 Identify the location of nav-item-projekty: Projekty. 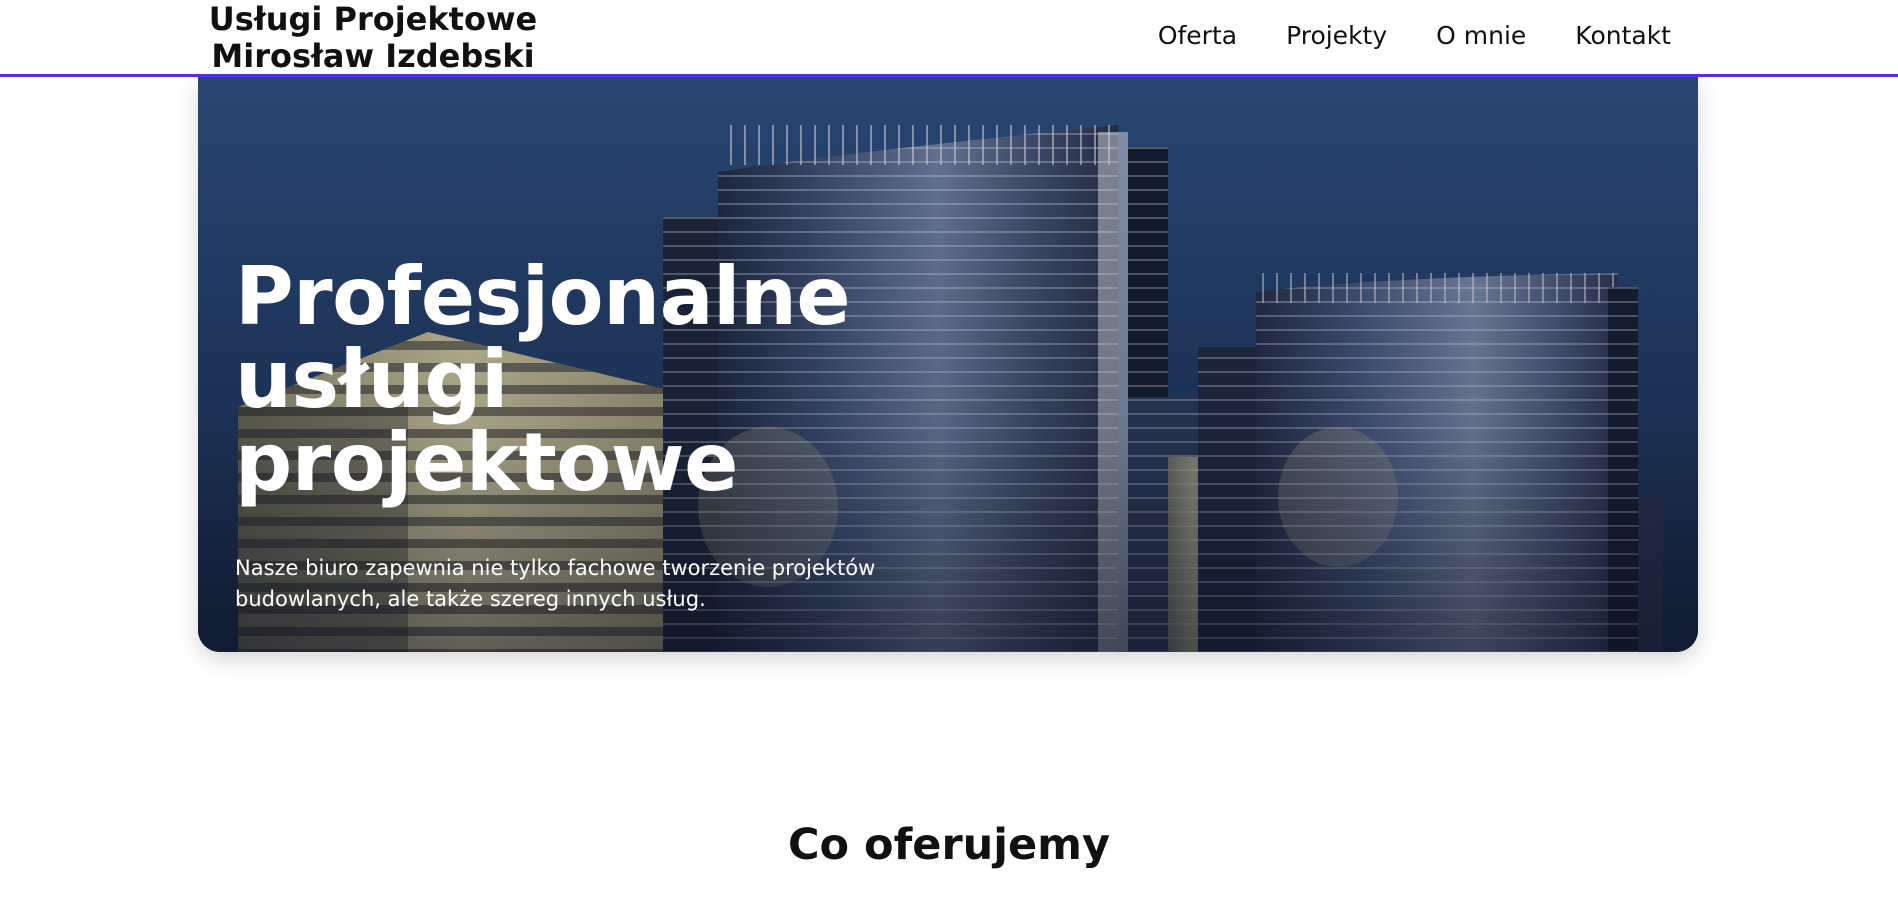
(1336, 36).